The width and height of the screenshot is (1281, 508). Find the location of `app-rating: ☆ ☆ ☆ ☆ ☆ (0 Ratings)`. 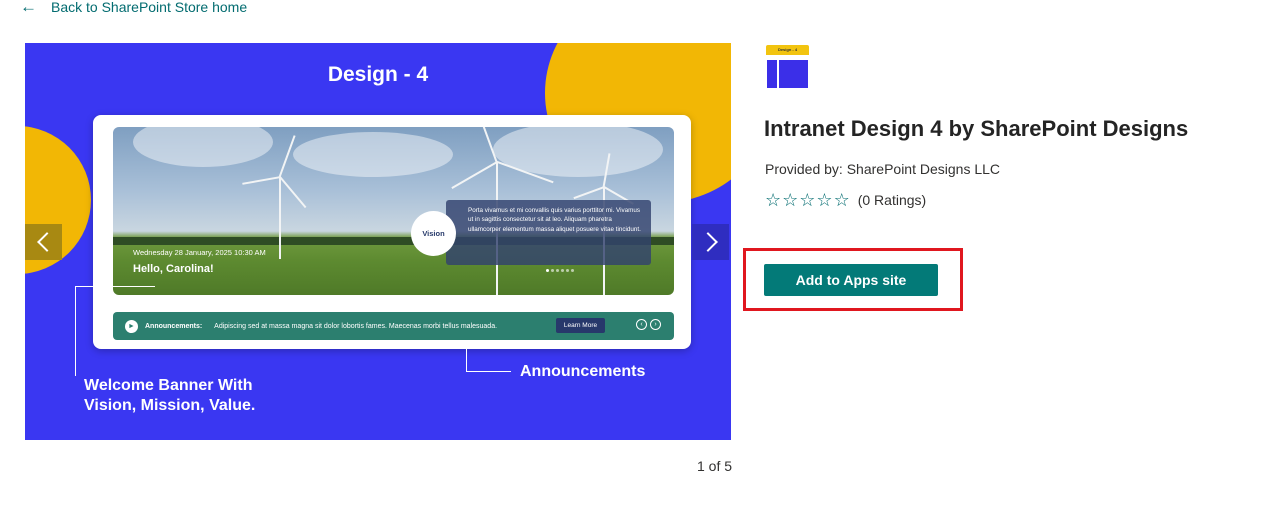

app-rating: ☆ ☆ ☆ ☆ ☆ (0 Ratings) is located at coordinates (845, 200).